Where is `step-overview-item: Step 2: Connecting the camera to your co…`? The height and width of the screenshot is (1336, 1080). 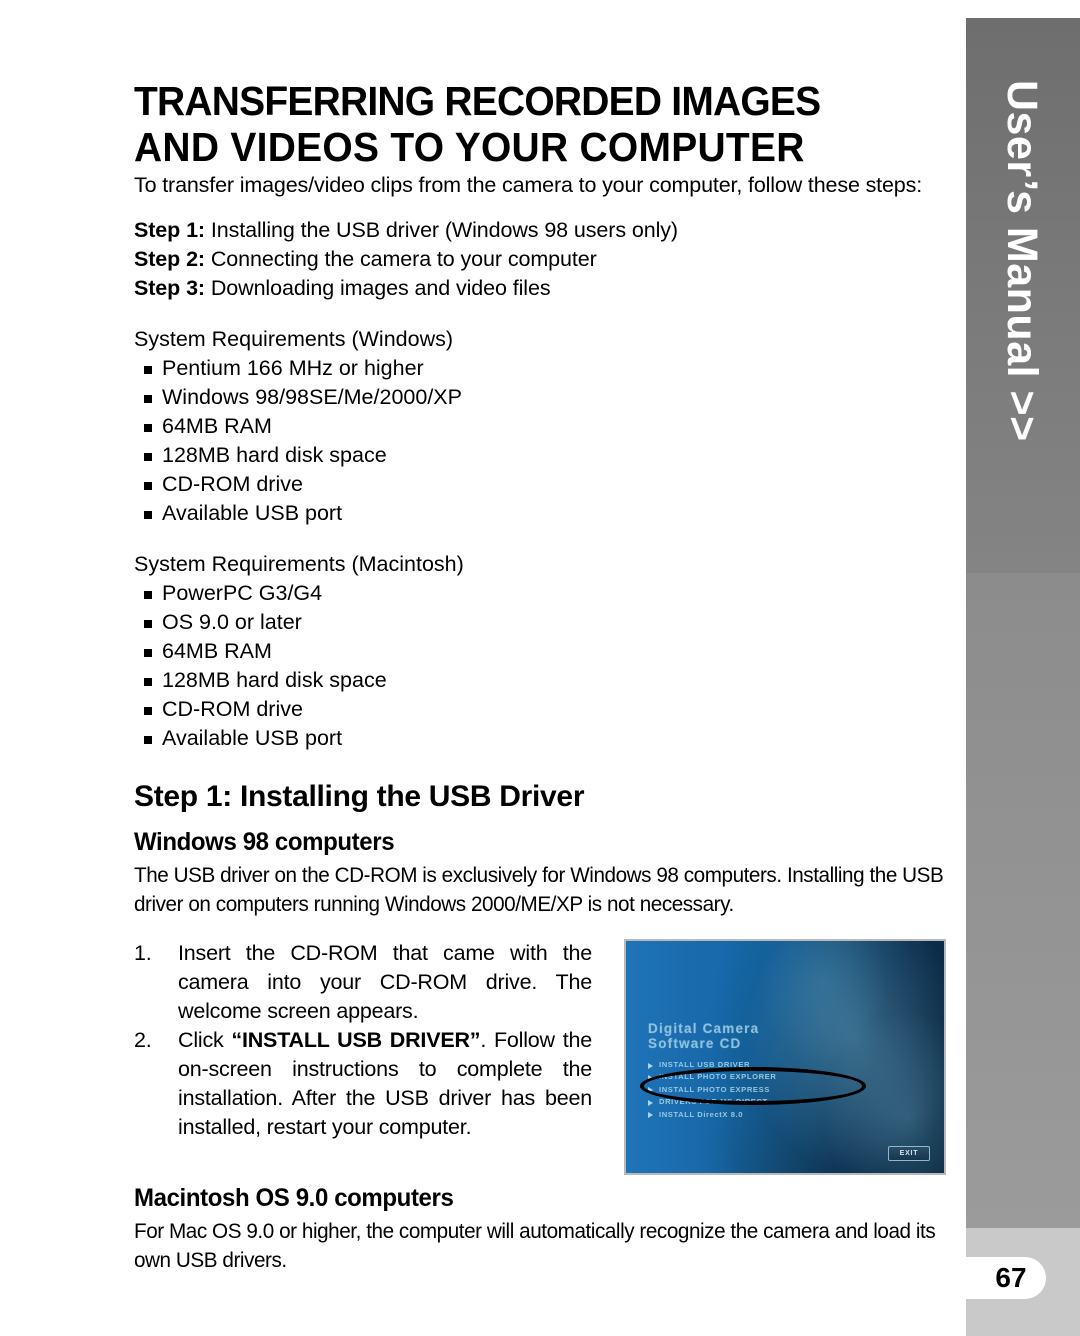
step-overview-item: Step 2: Connecting the camera to your co… is located at coordinates (543, 259).